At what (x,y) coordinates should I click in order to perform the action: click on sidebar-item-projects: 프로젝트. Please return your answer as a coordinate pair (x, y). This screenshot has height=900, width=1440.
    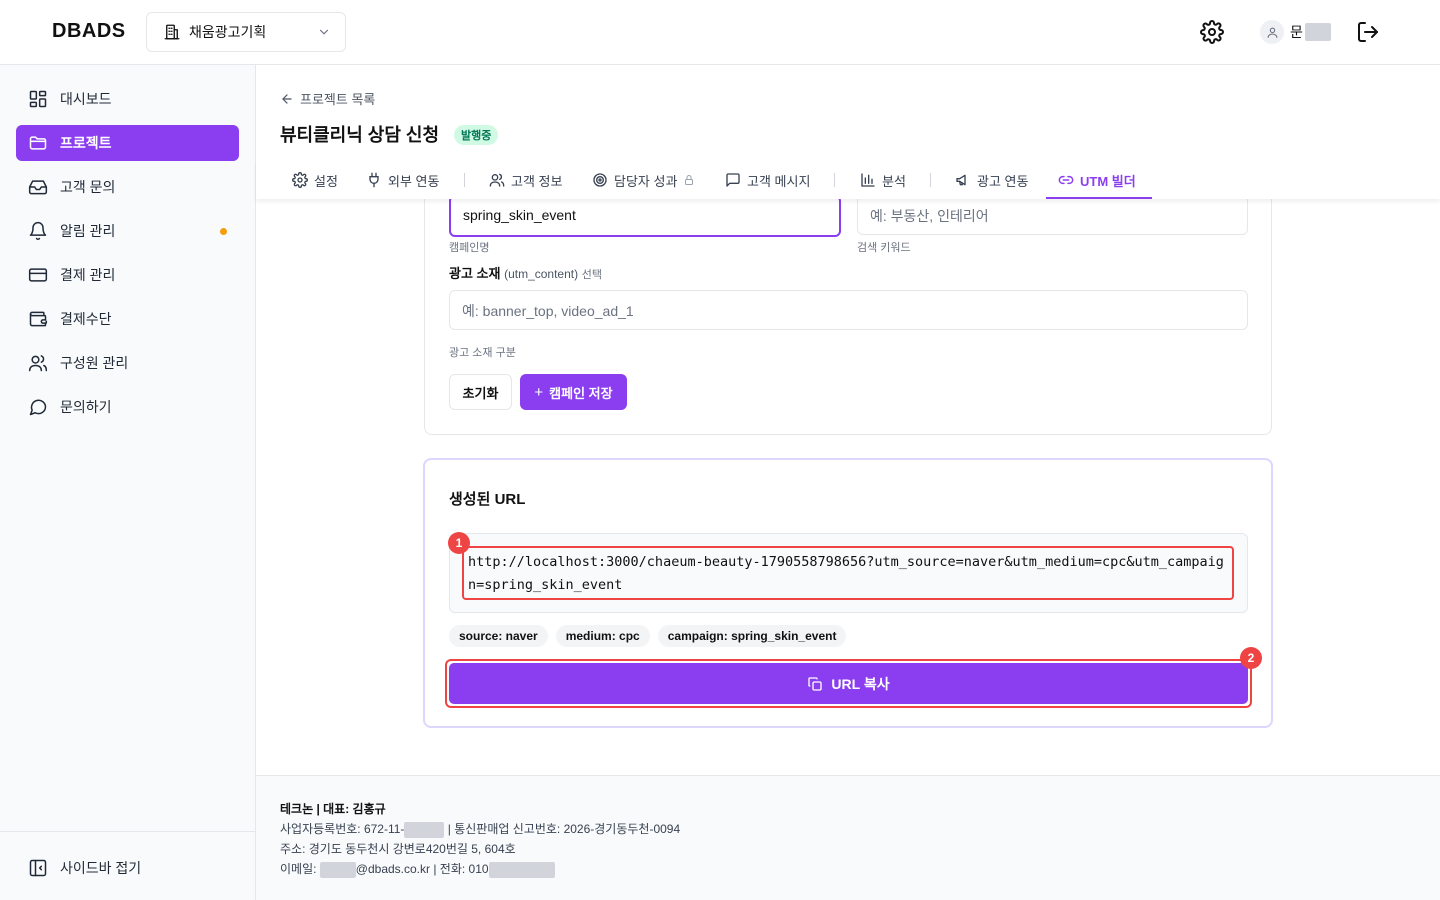
    Looking at the image, I should click on (127, 143).